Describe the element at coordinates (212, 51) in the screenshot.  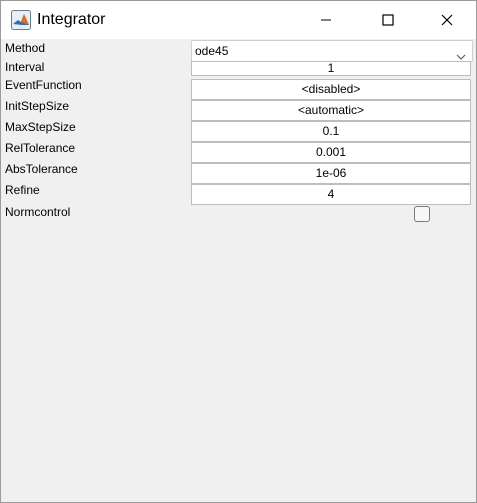
I see `method-value: ode45` at that location.